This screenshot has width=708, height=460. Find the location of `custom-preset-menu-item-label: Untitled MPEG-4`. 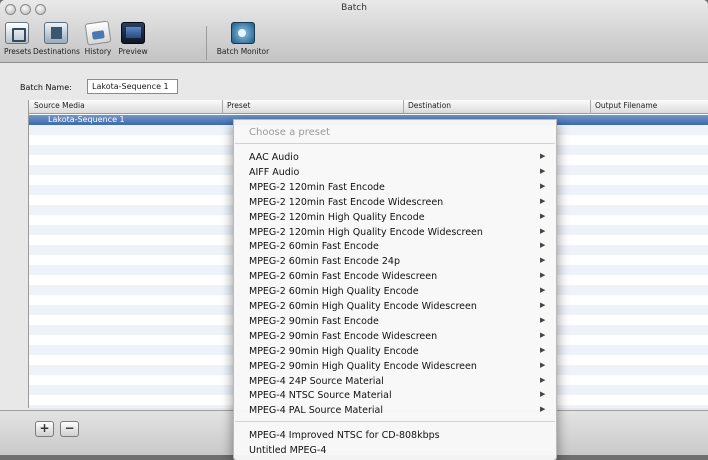

custom-preset-menu-item-label: Untitled MPEG-4 is located at coordinates (288, 450).